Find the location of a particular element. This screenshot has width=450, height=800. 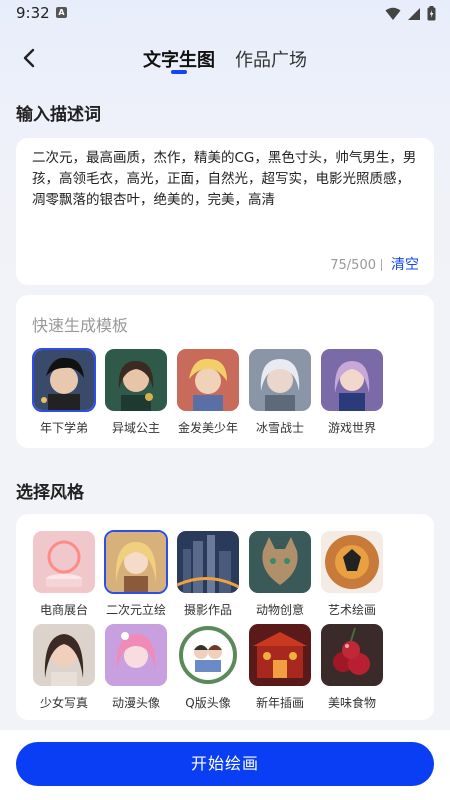

style-item-8: 新年插画 is located at coordinates (280, 667).